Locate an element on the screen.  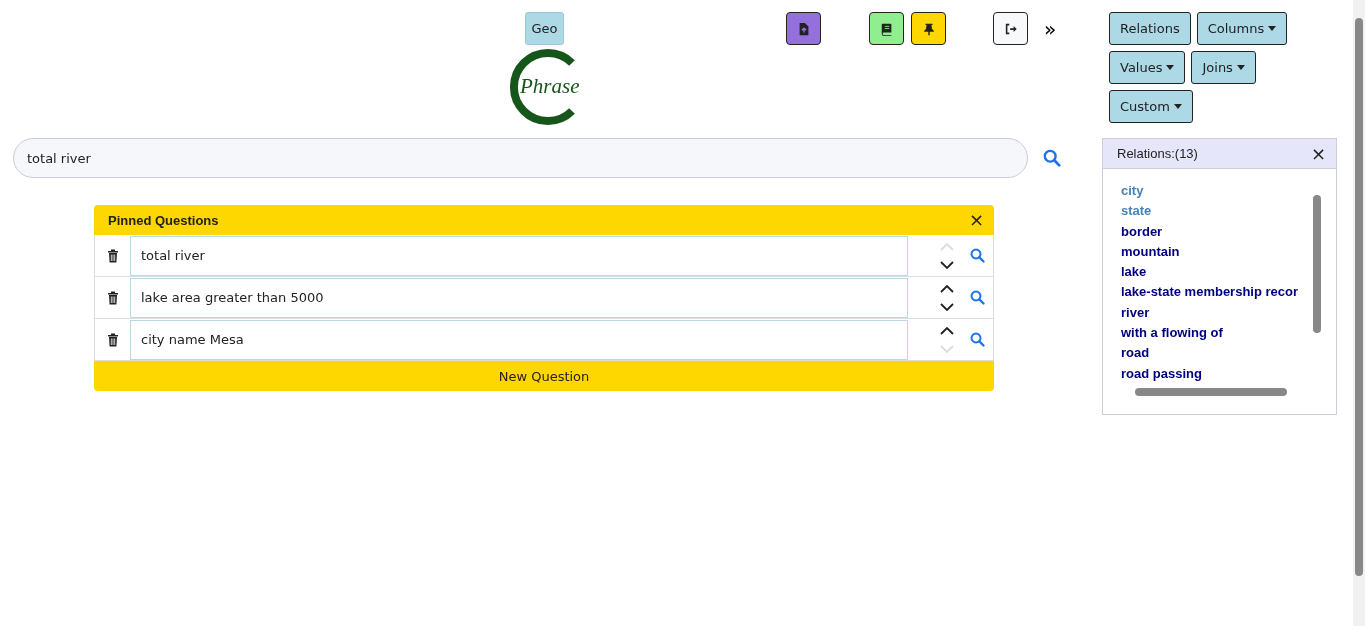
dropdown-button: Joins is located at coordinates (1223, 67).